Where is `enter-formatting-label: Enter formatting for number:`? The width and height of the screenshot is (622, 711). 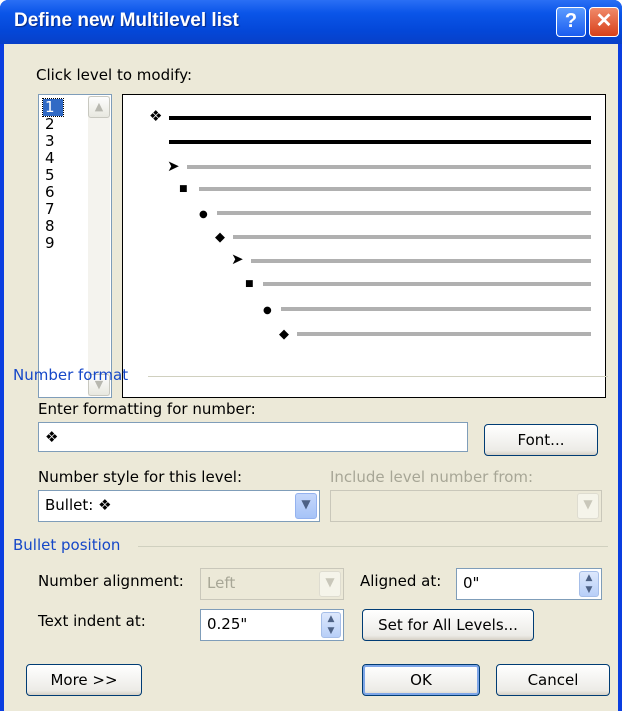 enter-formatting-label: Enter formatting for number: is located at coordinates (147, 409).